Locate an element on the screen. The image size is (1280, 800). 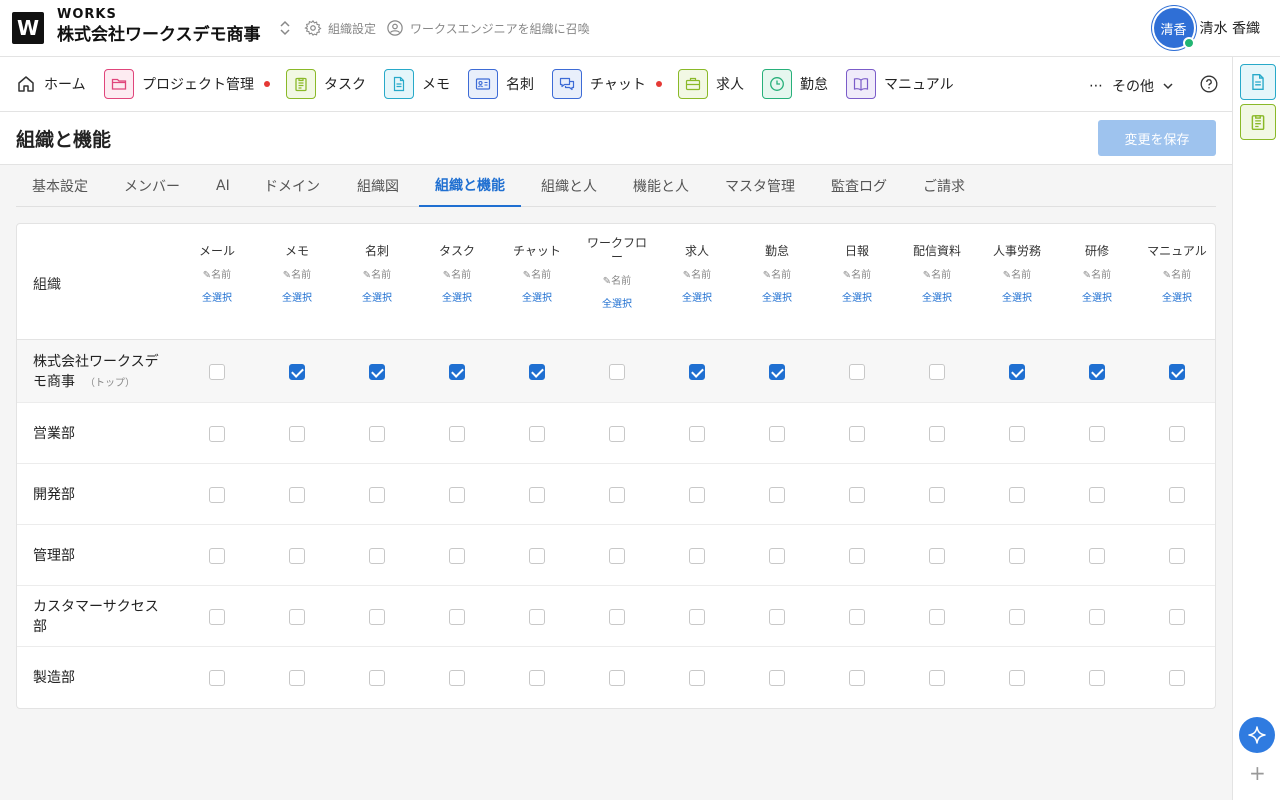
nav-project: プロジェクト管理 is located at coordinates (187, 84).